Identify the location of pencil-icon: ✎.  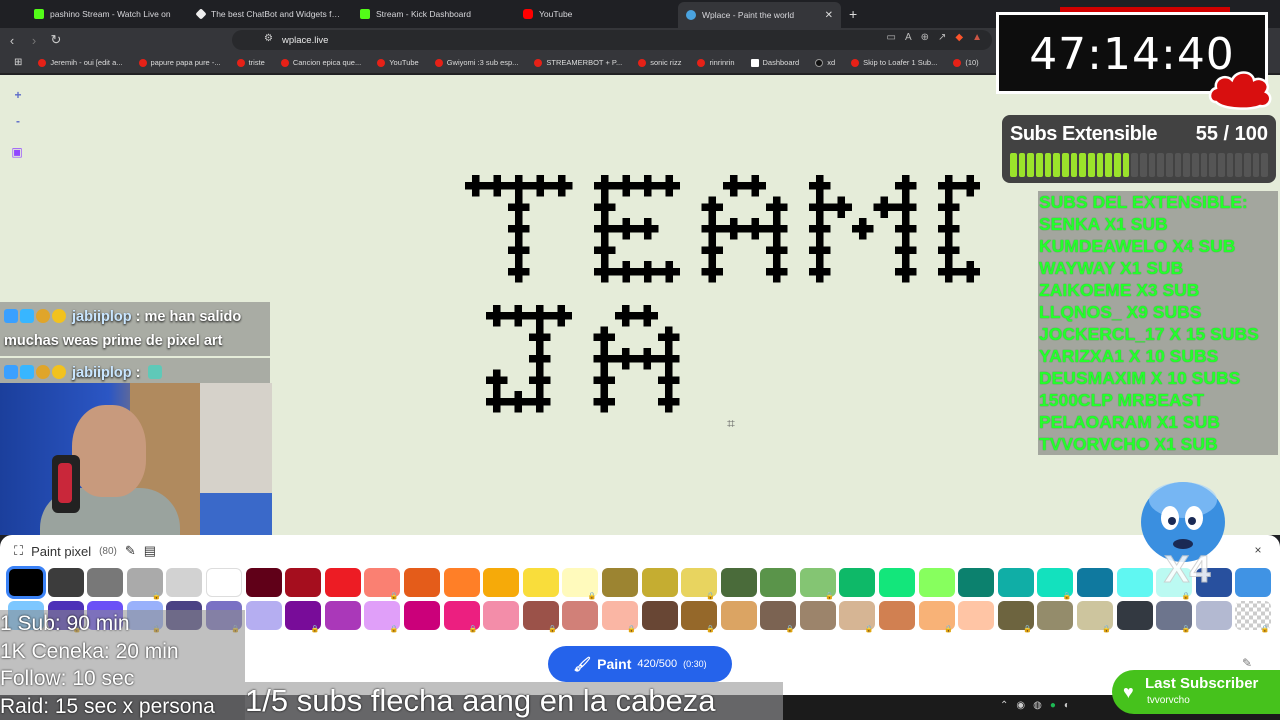
(130, 551).